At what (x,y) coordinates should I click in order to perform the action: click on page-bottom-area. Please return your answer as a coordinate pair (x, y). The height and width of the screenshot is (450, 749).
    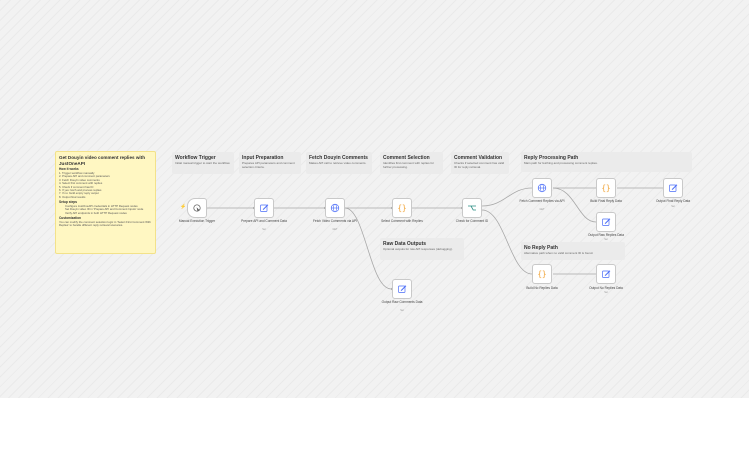
    Looking at the image, I should click on (374, 424).